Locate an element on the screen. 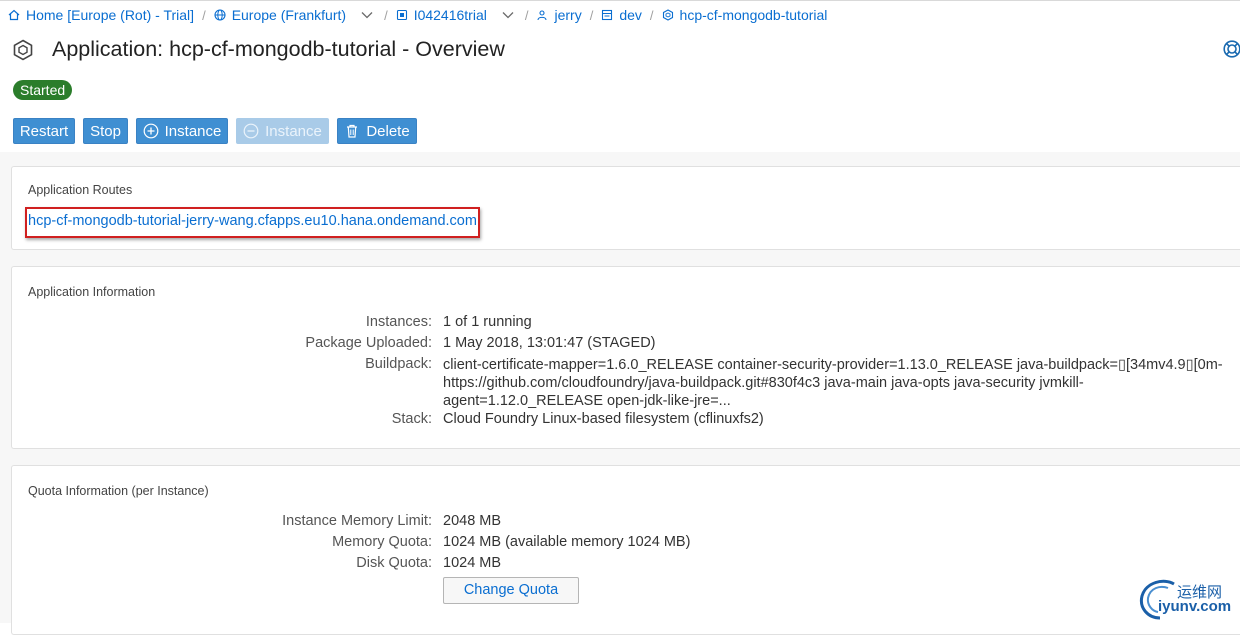  breadcrumb-space-label: dev is located at coordinates (630, 15).